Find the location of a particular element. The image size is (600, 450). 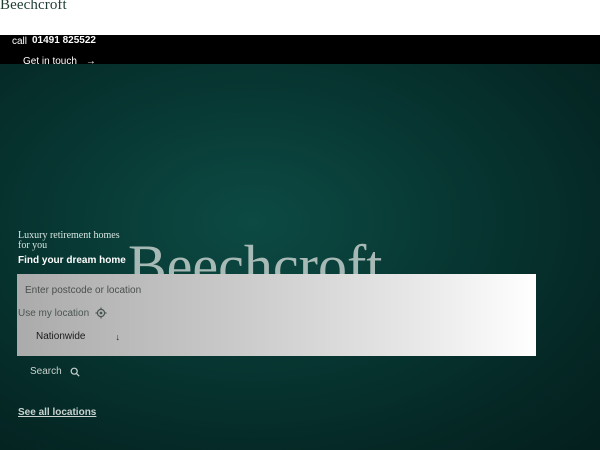

crosshair-icon is located at coordinates (101, 313).